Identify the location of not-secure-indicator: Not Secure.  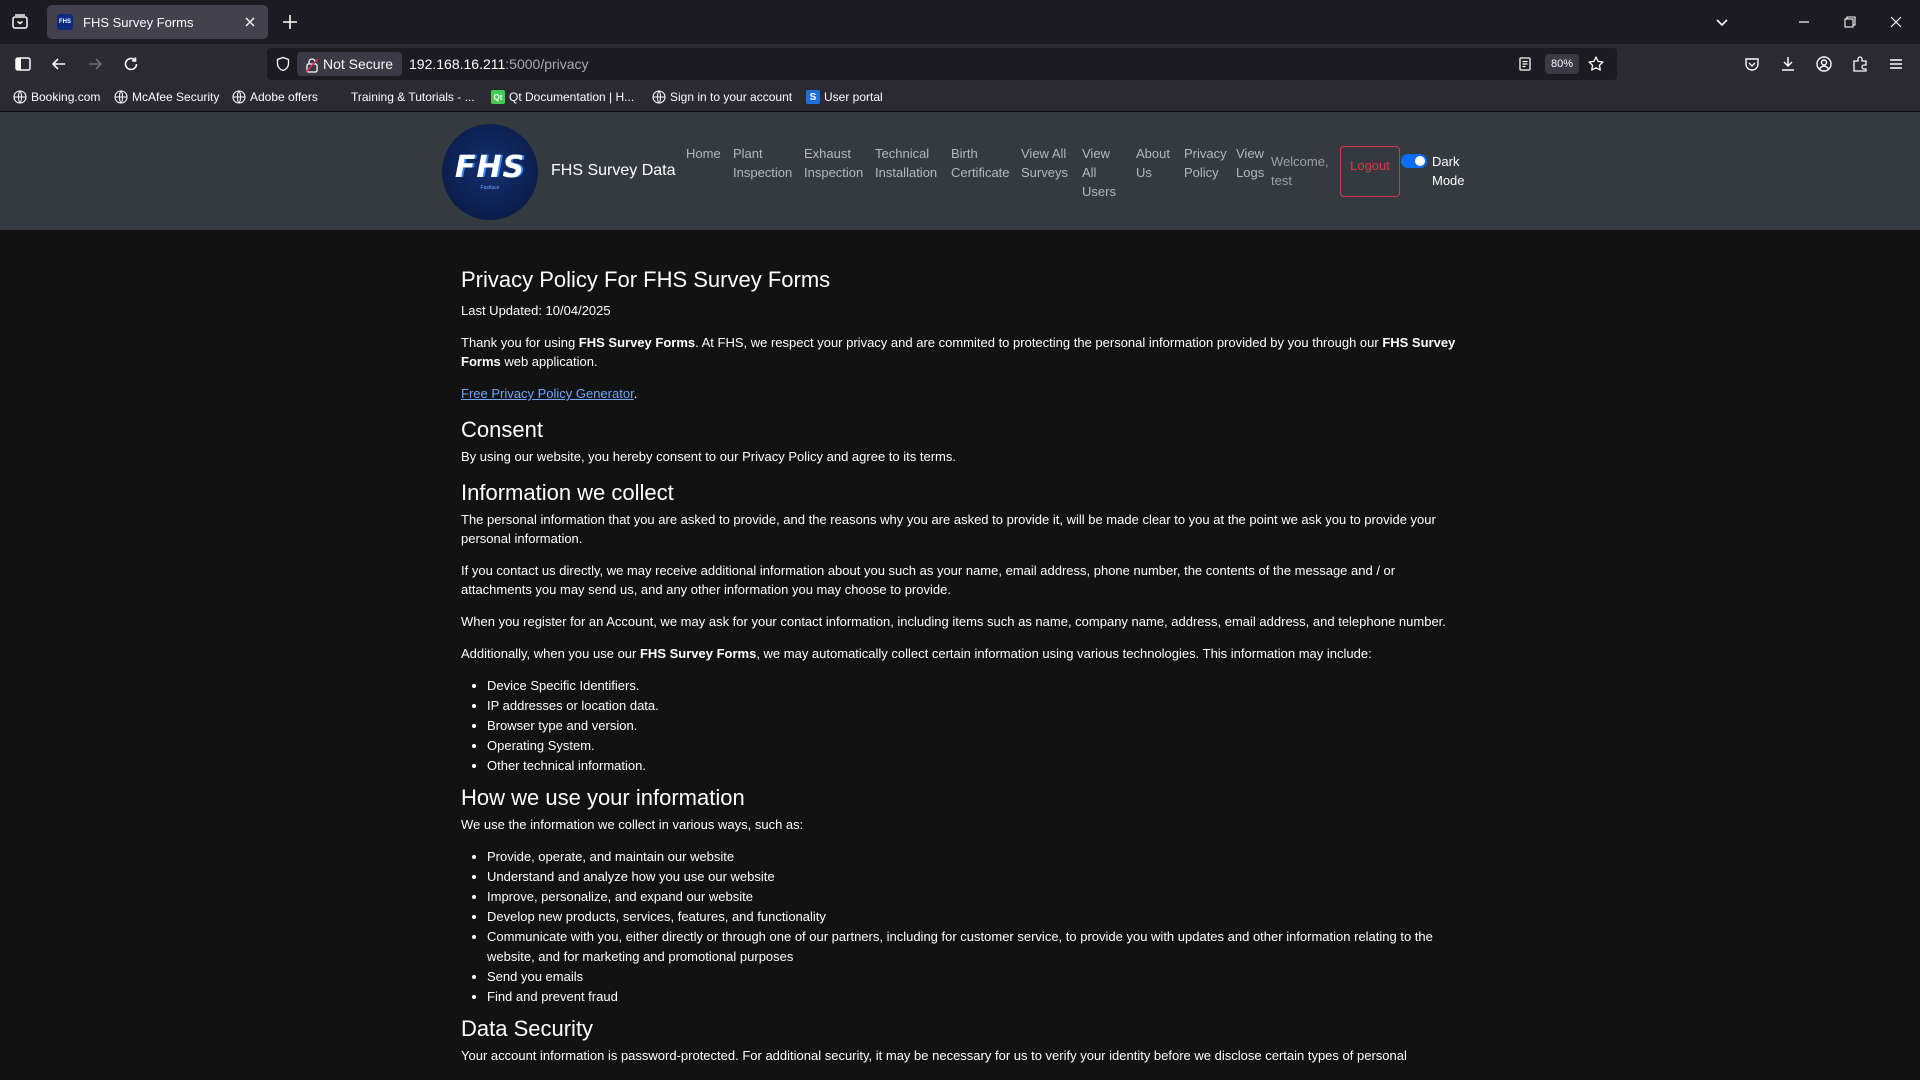
(350, 64).